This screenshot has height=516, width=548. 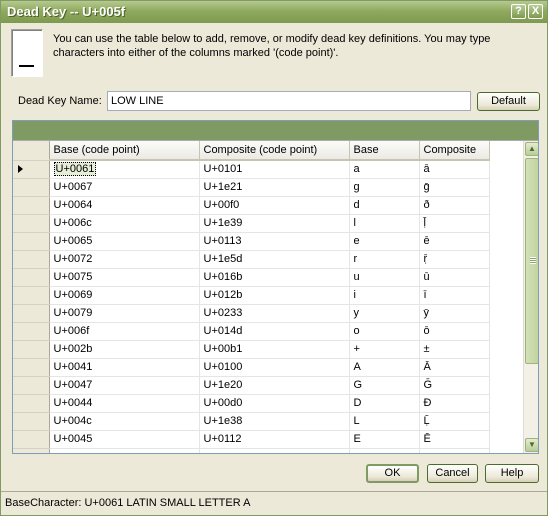 I want to click on vertical-scrollbar: ▲ ▼, so click(x=530, y=297).